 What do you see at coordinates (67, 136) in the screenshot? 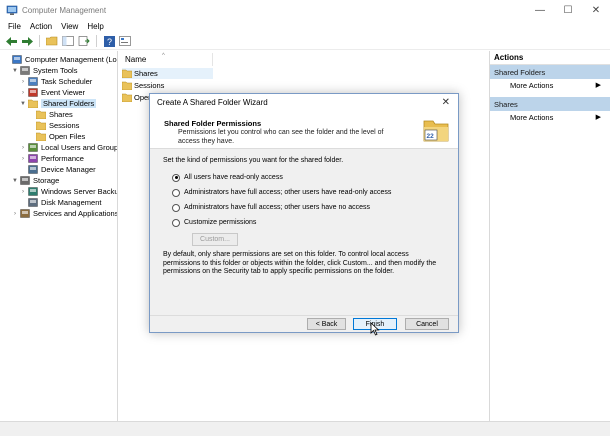
I see `tree-item-label: Open Files` at bounding box center [67, 136].